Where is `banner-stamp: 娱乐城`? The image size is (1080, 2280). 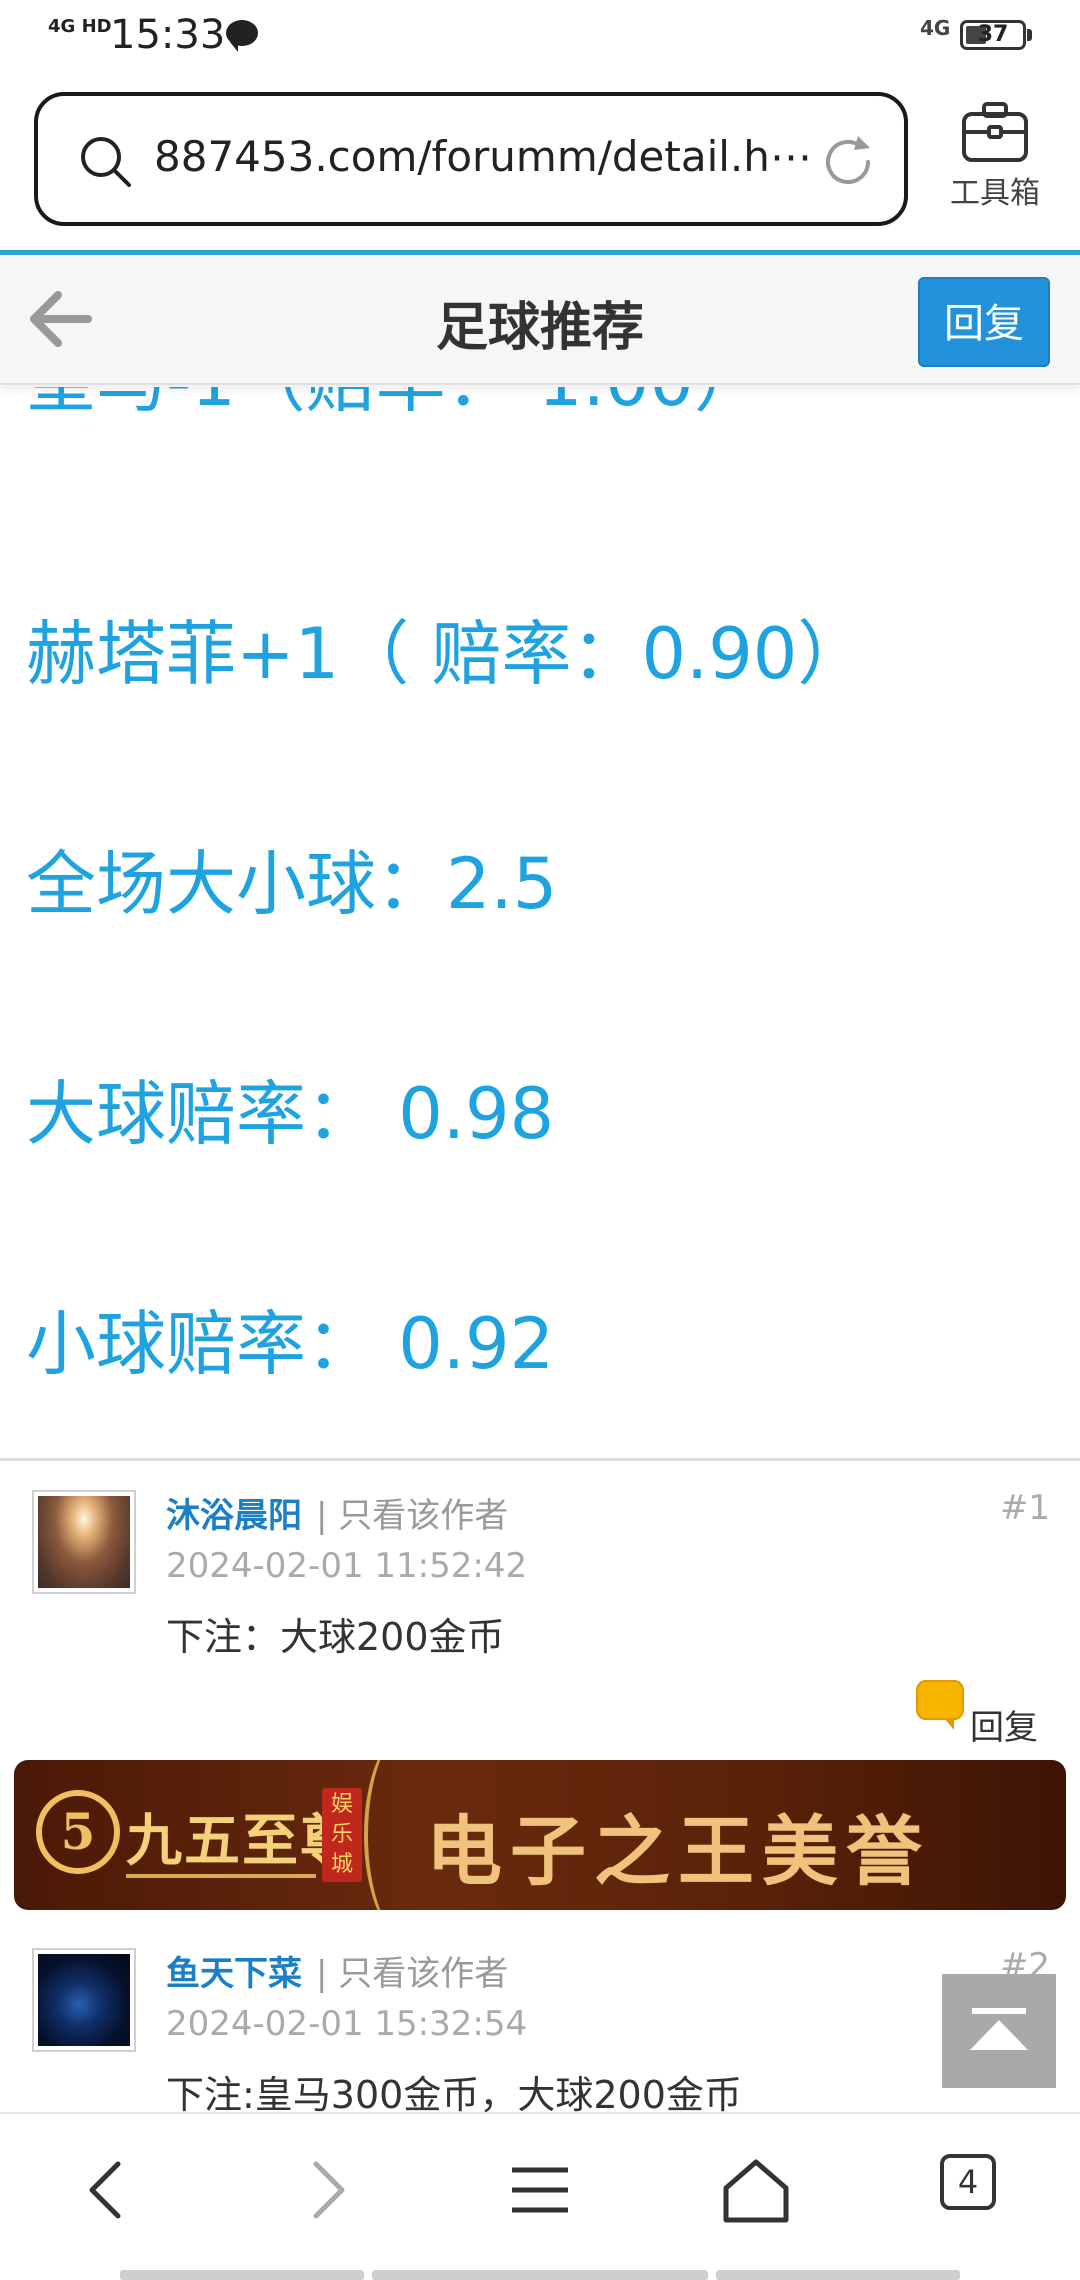 banner-stamp: 娱乐城 is located at coordinates (342, 1835).